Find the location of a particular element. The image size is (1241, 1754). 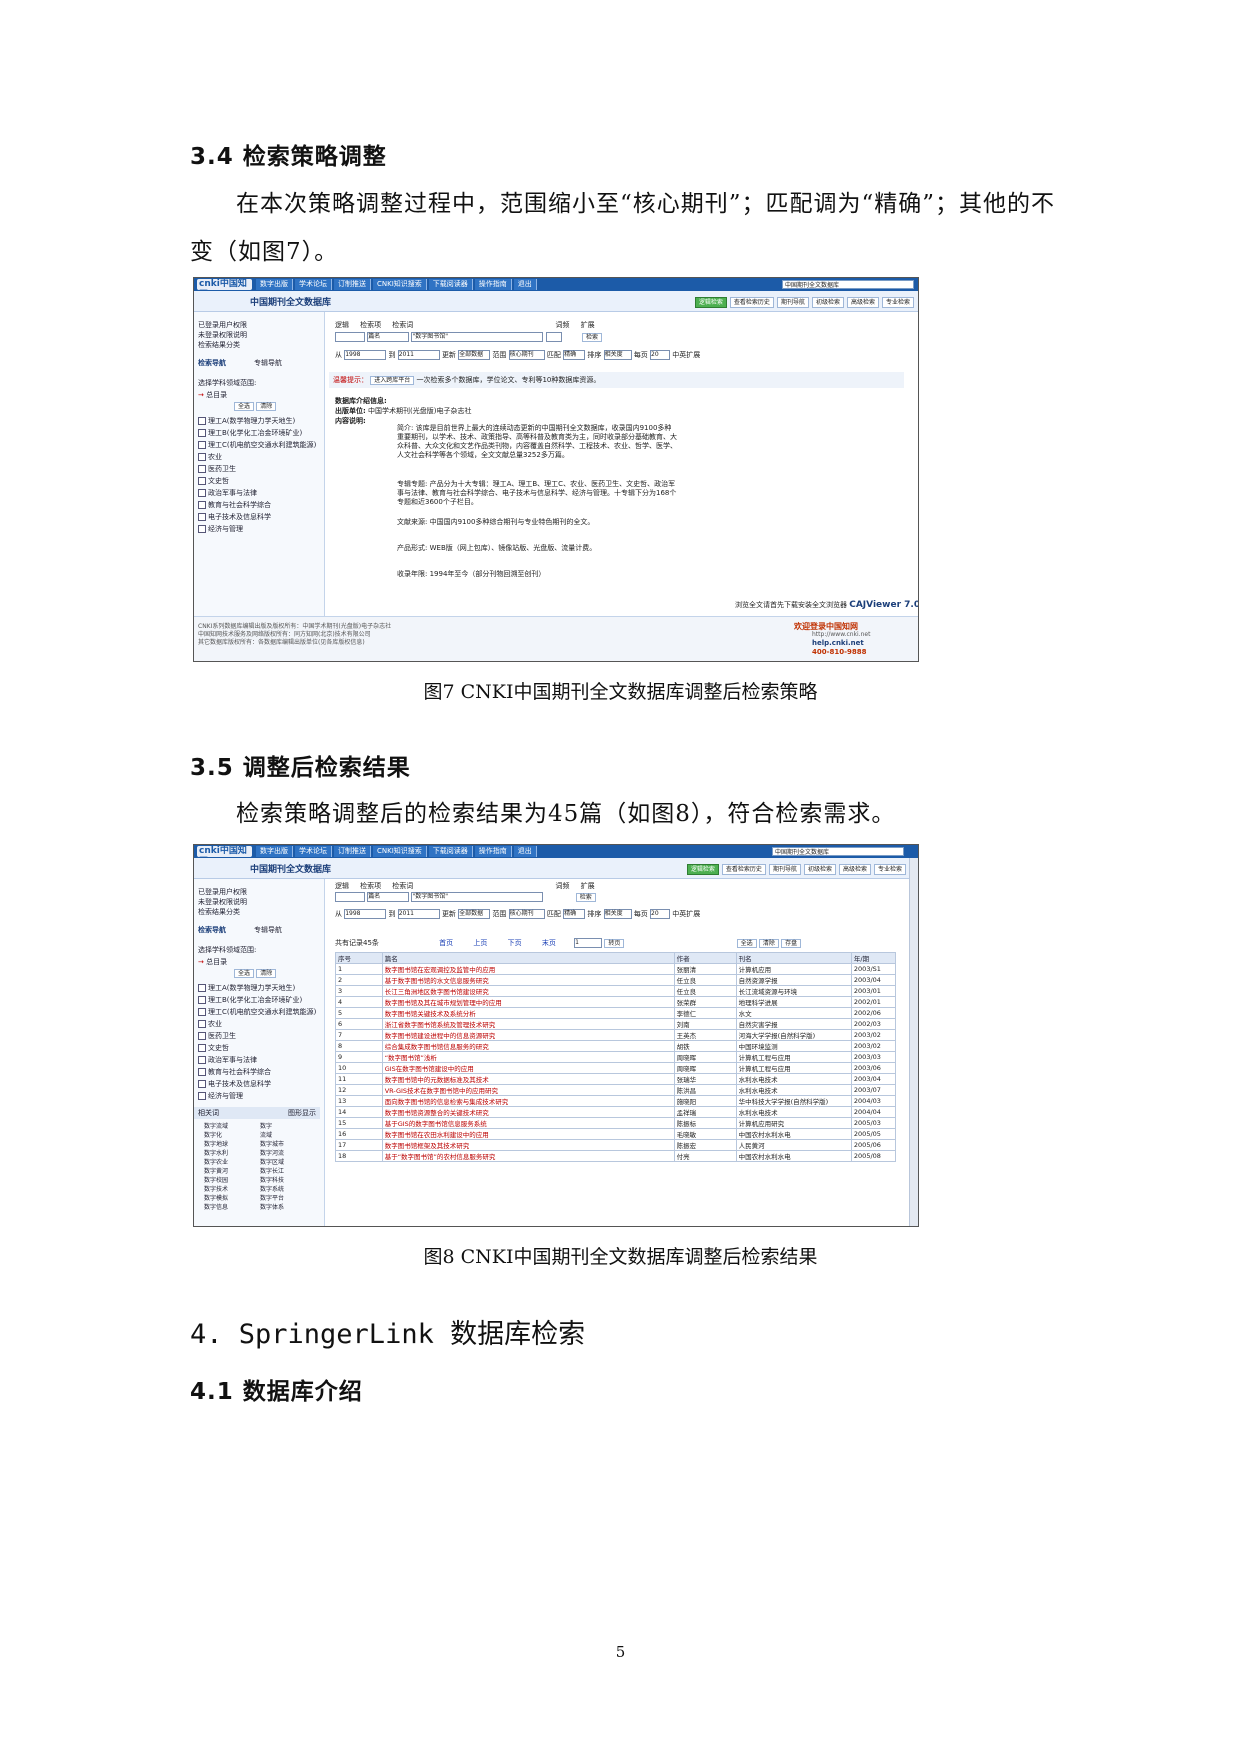

row-title: 数字图书馆建设进程中的信息资源研究 is located at coordinates (528, 1035).